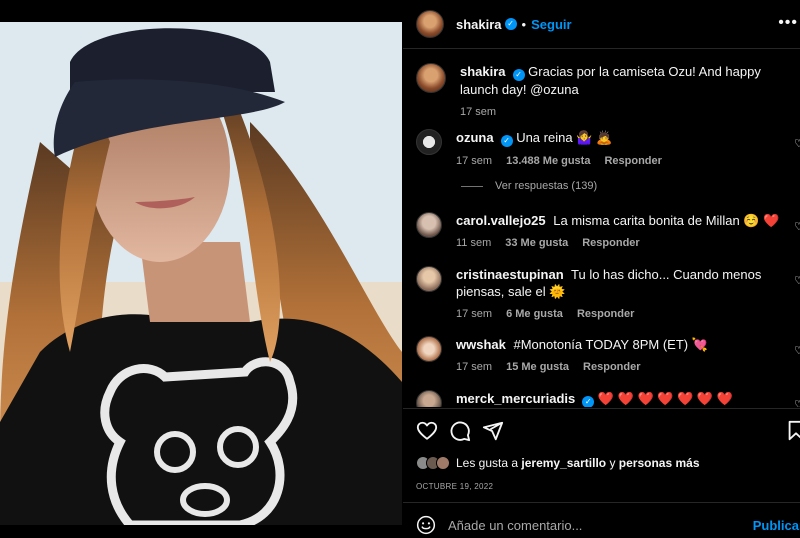 This screenshot has height=538, width=800. What do you see at coordinates (472, 186) in the screenshot?
I see `replies-line` at bounding box center [472, 186].